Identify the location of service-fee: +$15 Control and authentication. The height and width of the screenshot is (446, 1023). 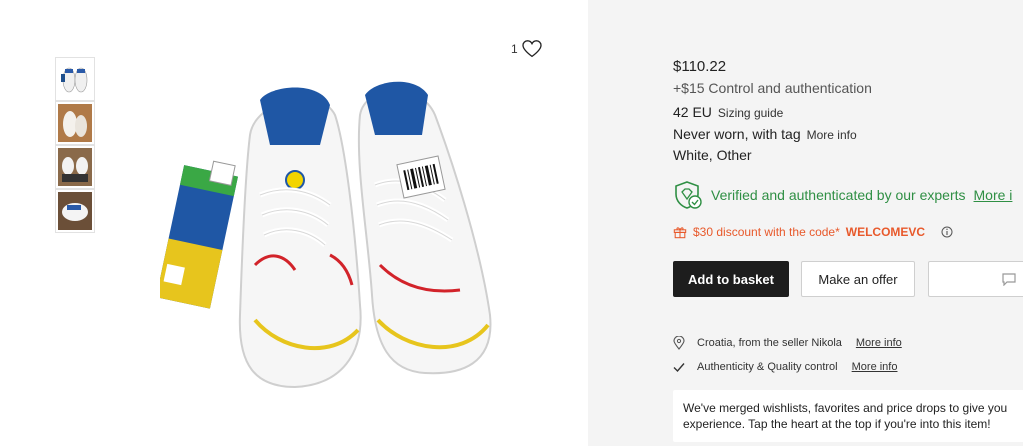
(772, 88).